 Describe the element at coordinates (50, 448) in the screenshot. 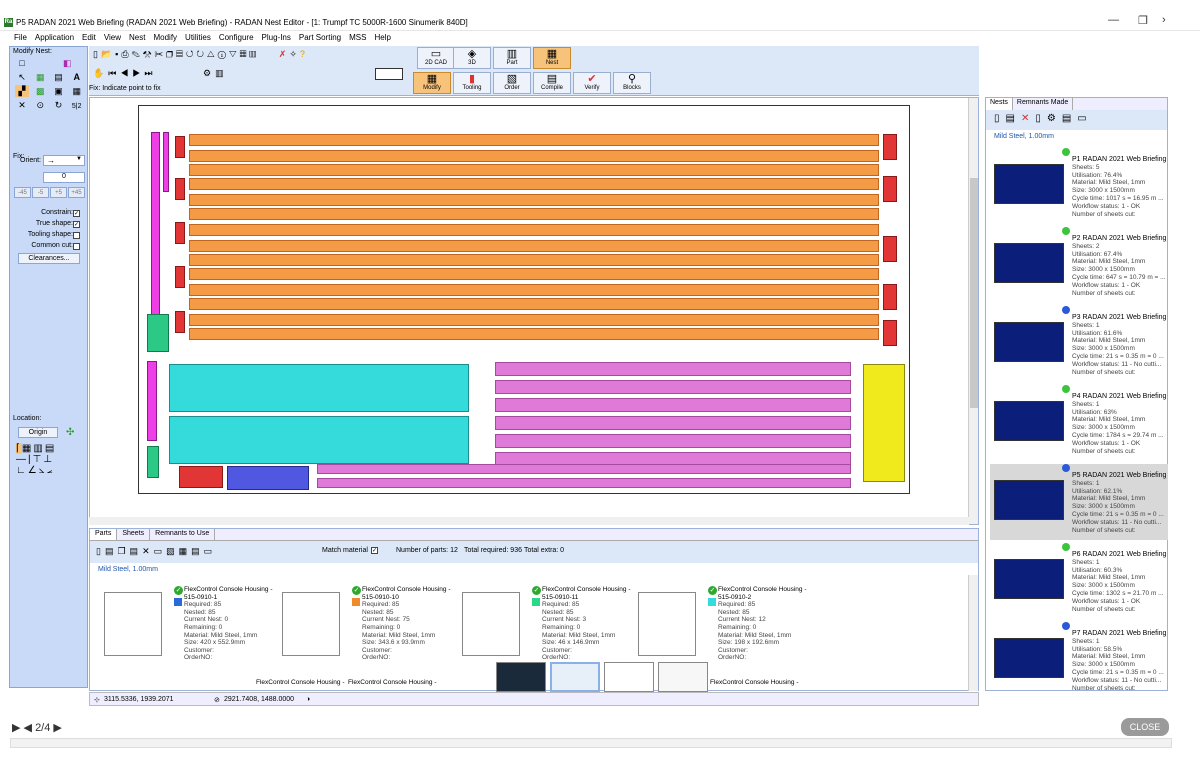

I see `grid-snap-icon: ▤` at that location.